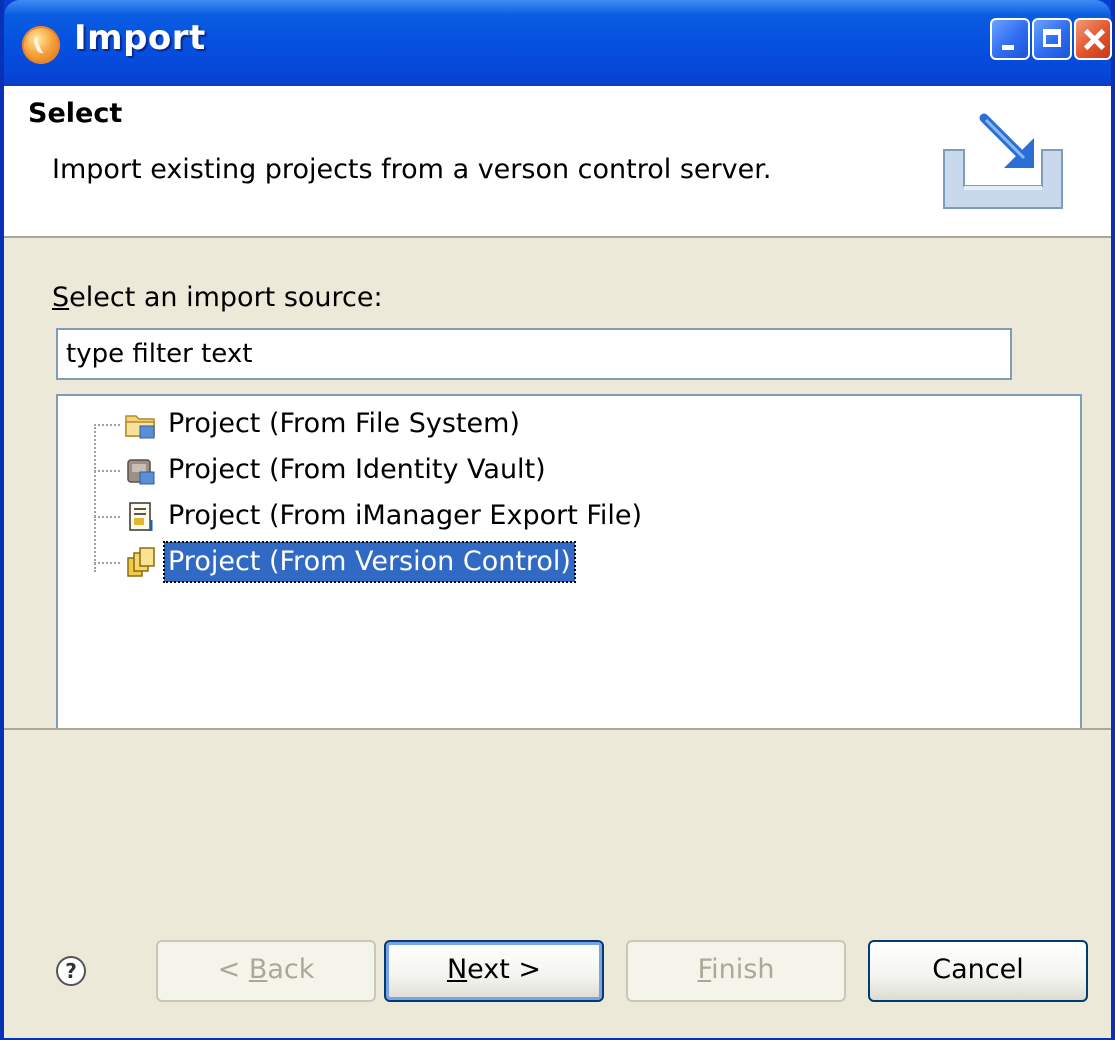 The height and width of the screenshot is (1040, 1115). What do you see at coordinates (95, 498) in the screenshot?
I see `tree-connector` at bounding box center [95, 498].